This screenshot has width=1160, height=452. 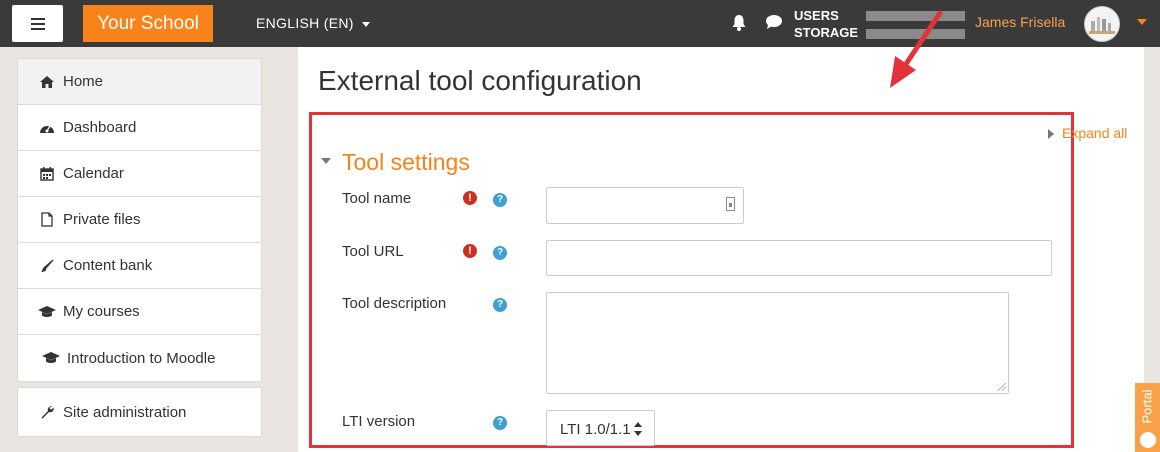 I want to click on brush-icon, so click(x=47, y=266).